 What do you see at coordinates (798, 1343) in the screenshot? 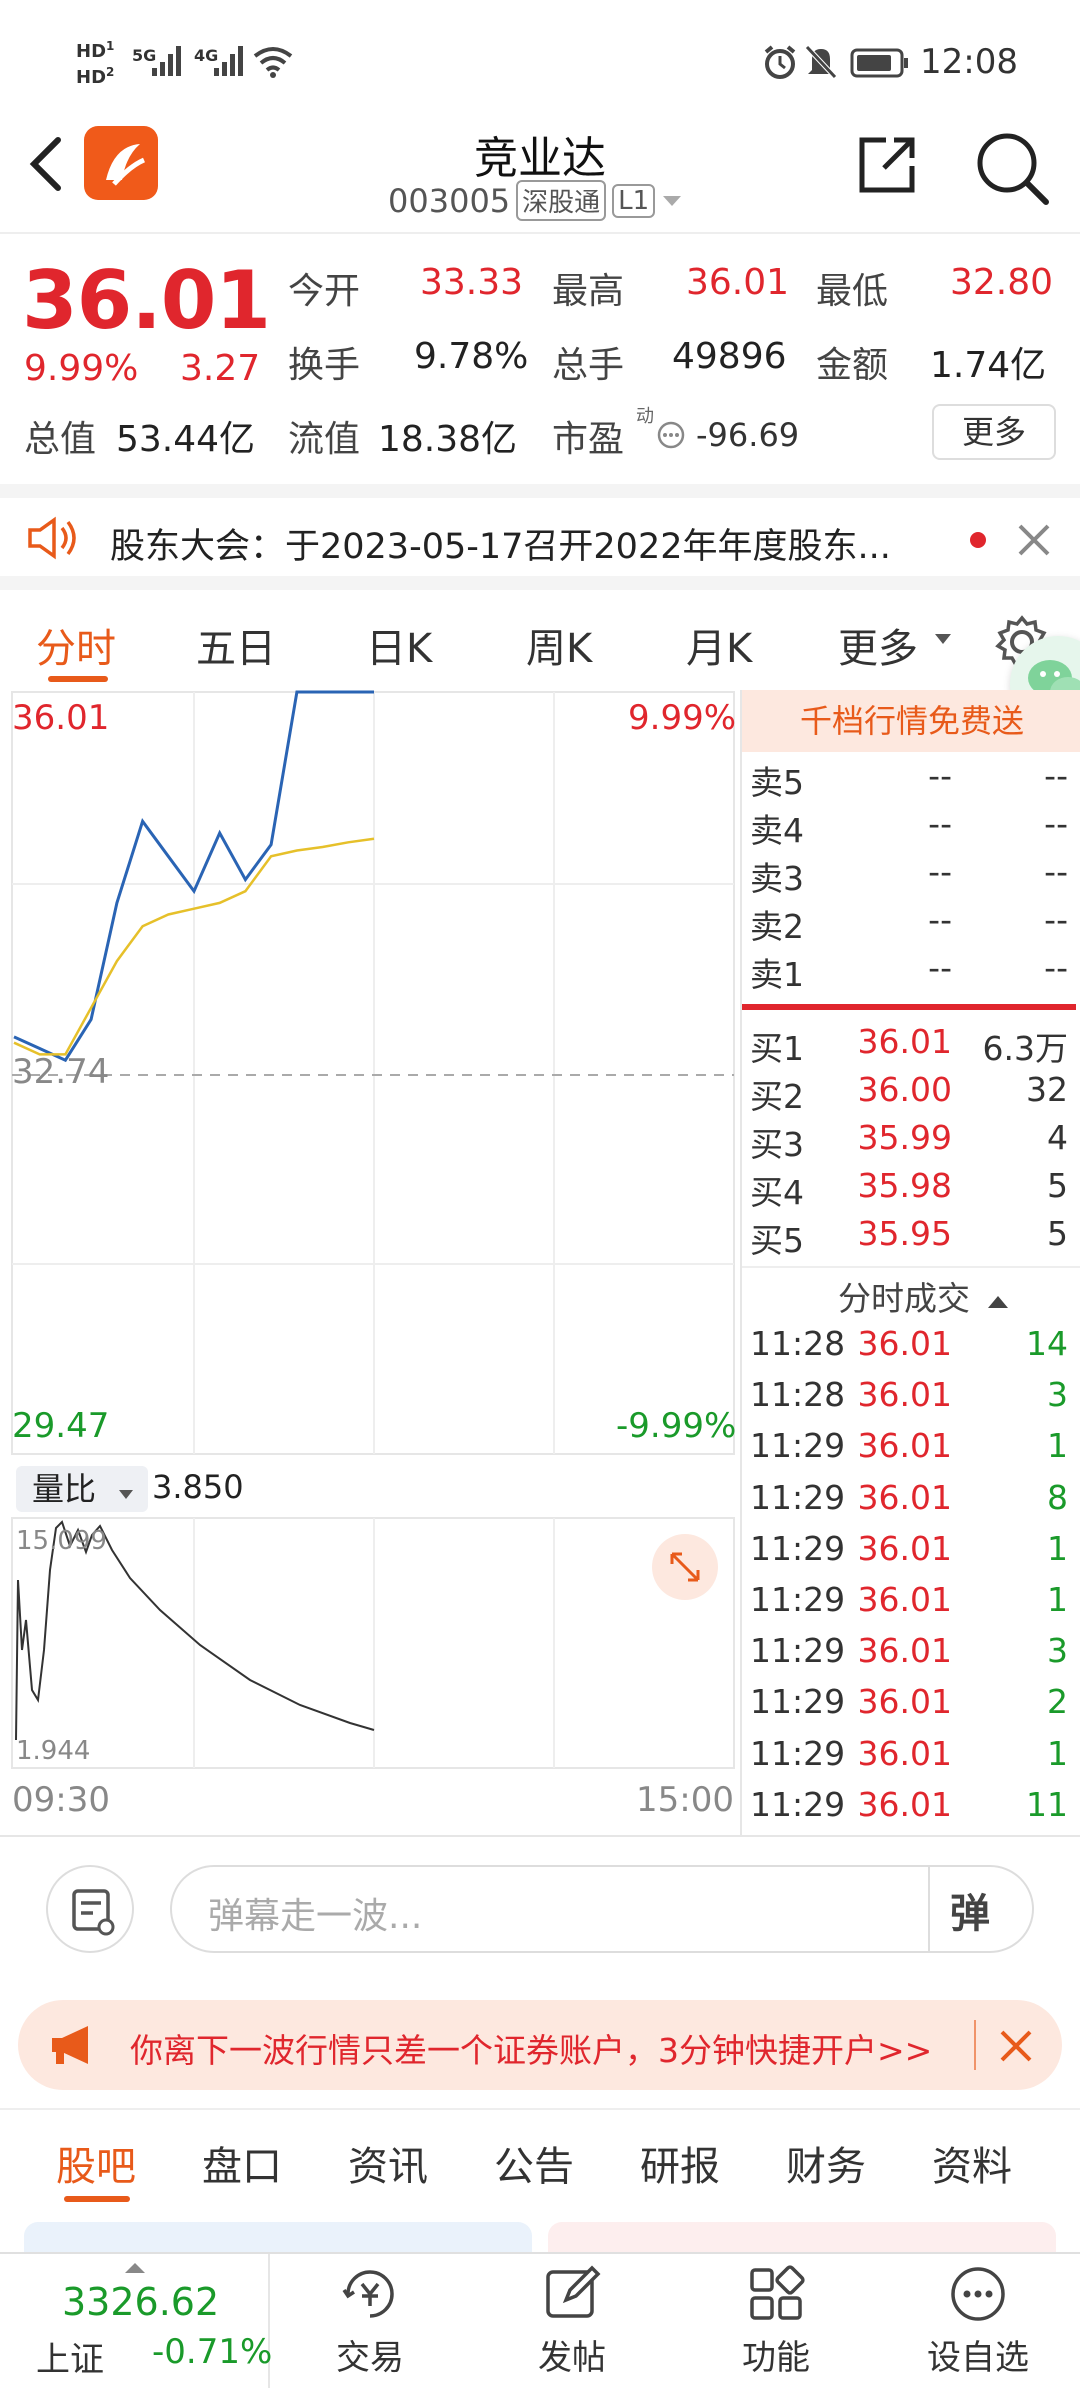
I see `trade-row-label: 11:28` at bounding box center [798, 1343].